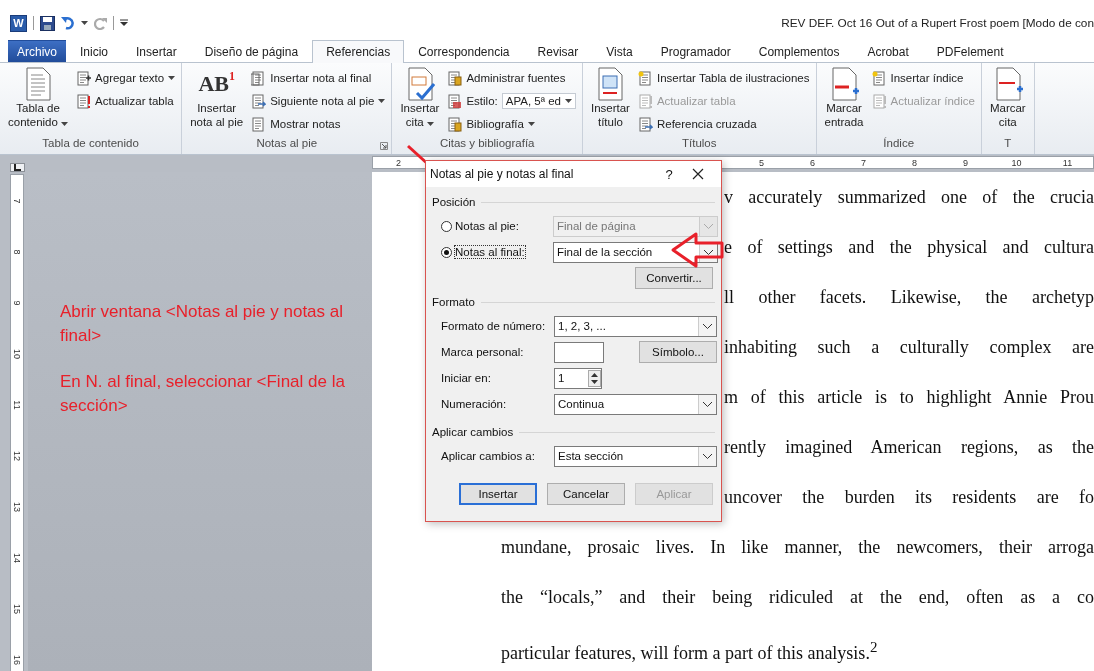 The width and height of the screenshot is (1094, 671). What do you see at coordinates (251, 51) in the screenshot?
I see `ribbon-tab: Diseño de página` at bounding box center [251, 51].